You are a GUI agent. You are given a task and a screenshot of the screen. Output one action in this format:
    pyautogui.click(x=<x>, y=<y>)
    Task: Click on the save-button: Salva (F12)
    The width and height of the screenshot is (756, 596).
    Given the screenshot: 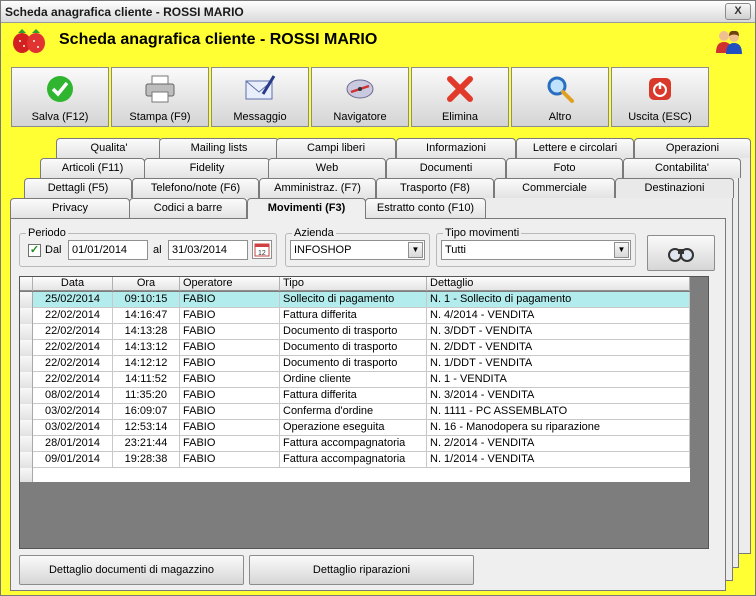 What is the action you would take?
    pyautogui.click(x=60, y=97)
    